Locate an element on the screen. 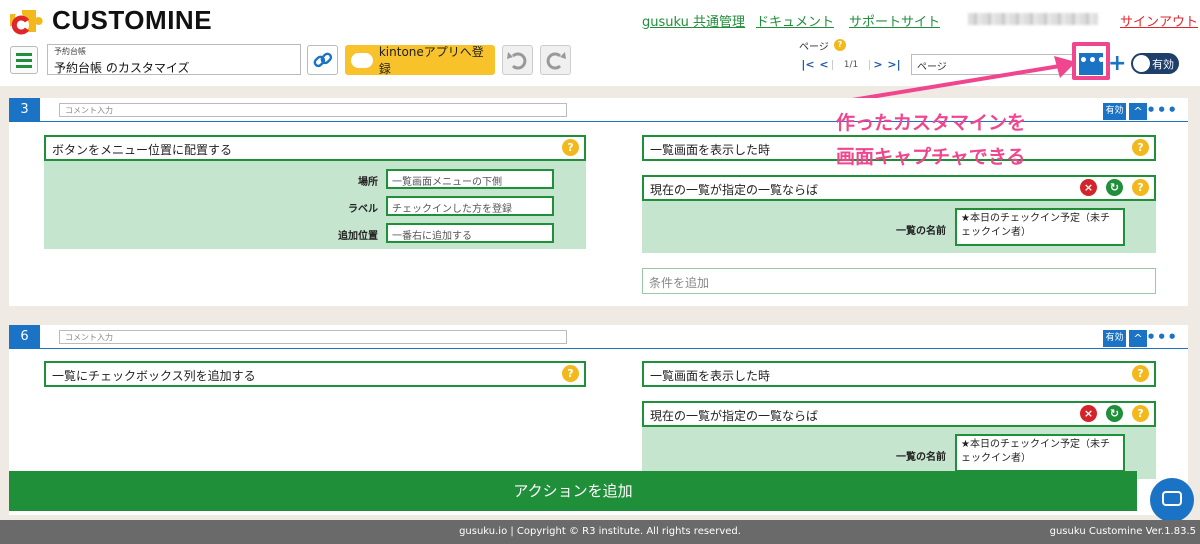 The height and width of the screenshot is (544, 1200). action-label: 一覧にチェックボックス列を追加する is located at coordinates (154, 376).